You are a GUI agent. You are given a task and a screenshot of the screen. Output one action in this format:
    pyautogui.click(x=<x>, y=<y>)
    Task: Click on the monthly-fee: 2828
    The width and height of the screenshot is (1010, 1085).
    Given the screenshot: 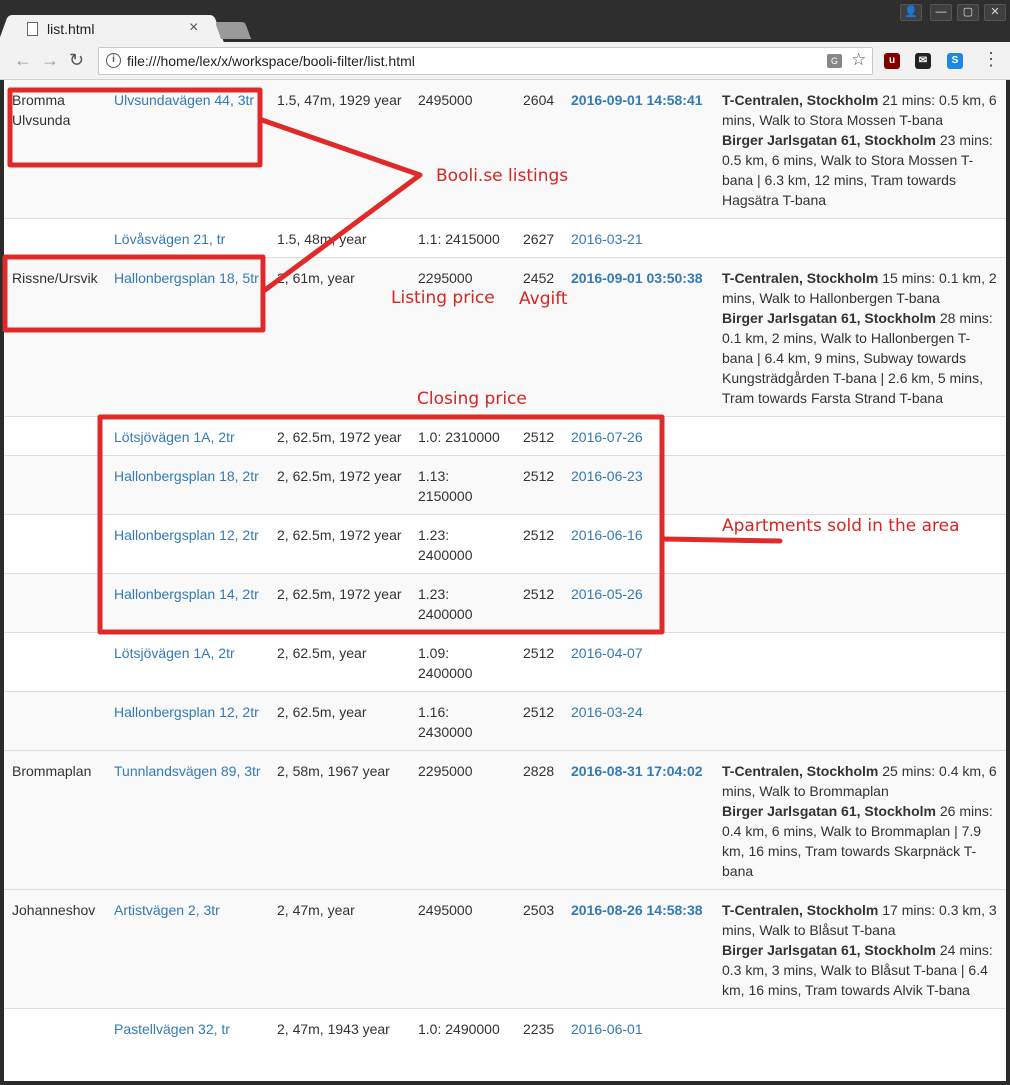 What is the action you would take?
    pyautogui.click(x=539, y=820)
    